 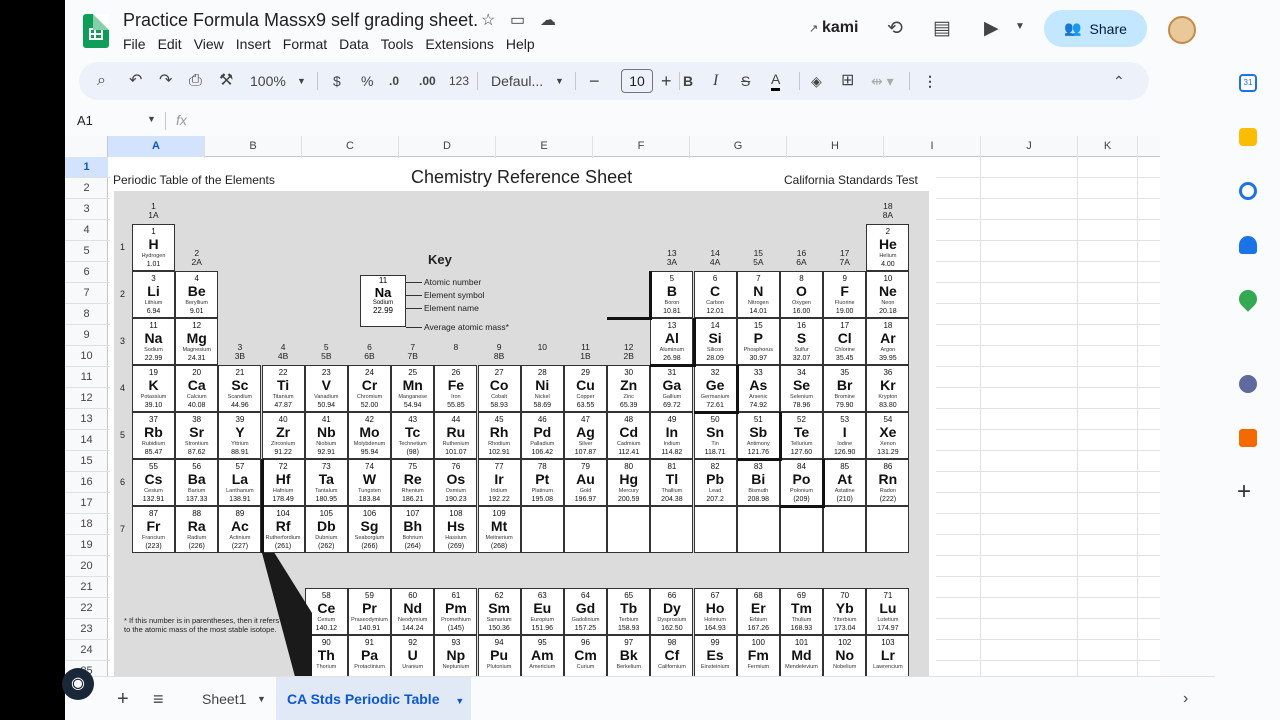 What do you see at coordinates (459, 701) in the screenshot?
I see `tab-active-chevron-icon: ▼` at bounding box center [459, 701].